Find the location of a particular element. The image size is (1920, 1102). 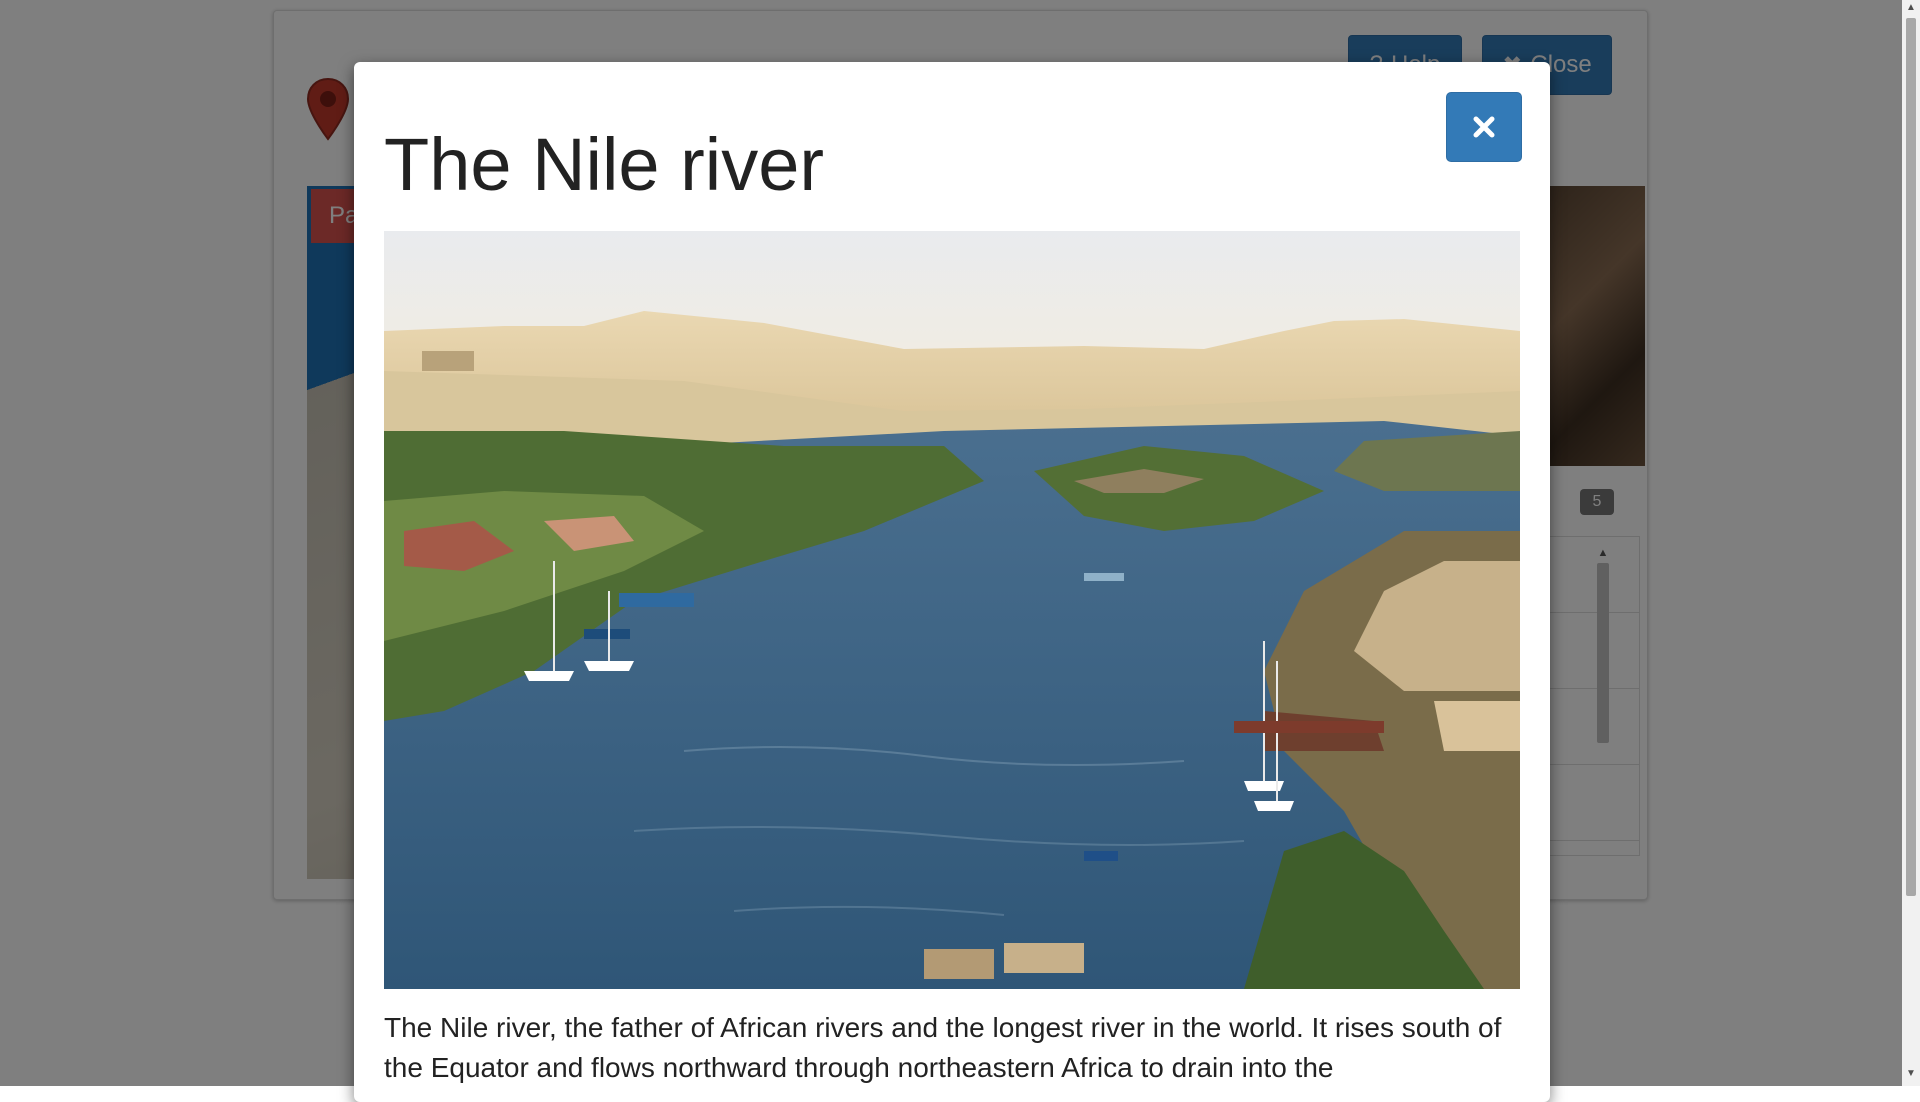

page-scrollbar-thumb is located at coordinates (1911, 457).